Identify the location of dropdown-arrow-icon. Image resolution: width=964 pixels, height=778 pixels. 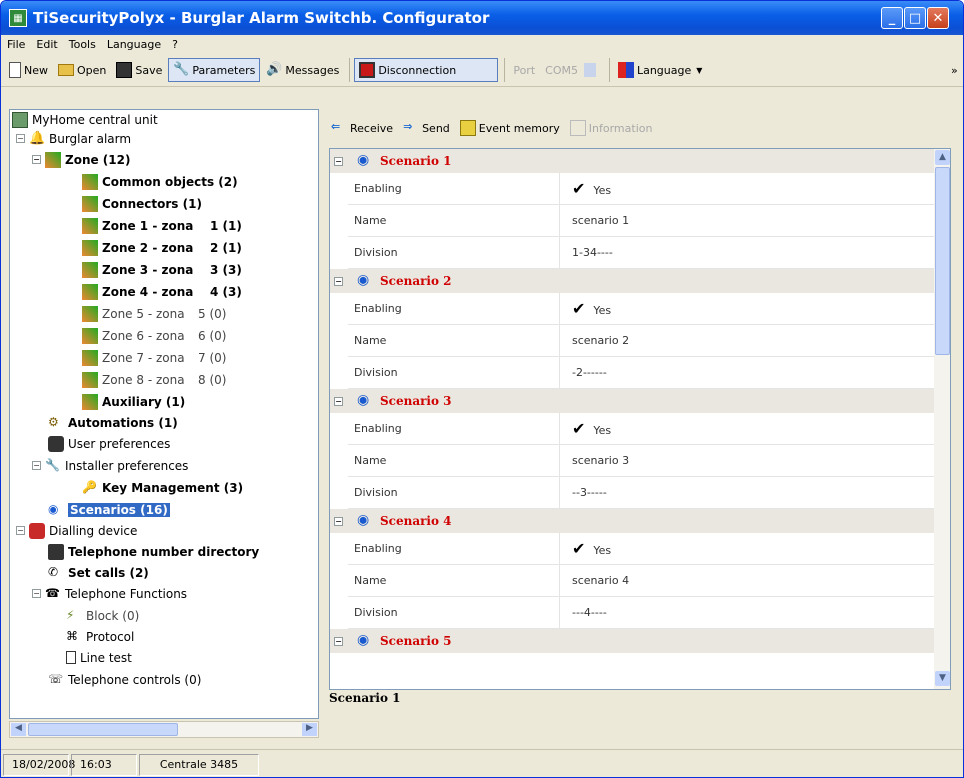
(589, 70).